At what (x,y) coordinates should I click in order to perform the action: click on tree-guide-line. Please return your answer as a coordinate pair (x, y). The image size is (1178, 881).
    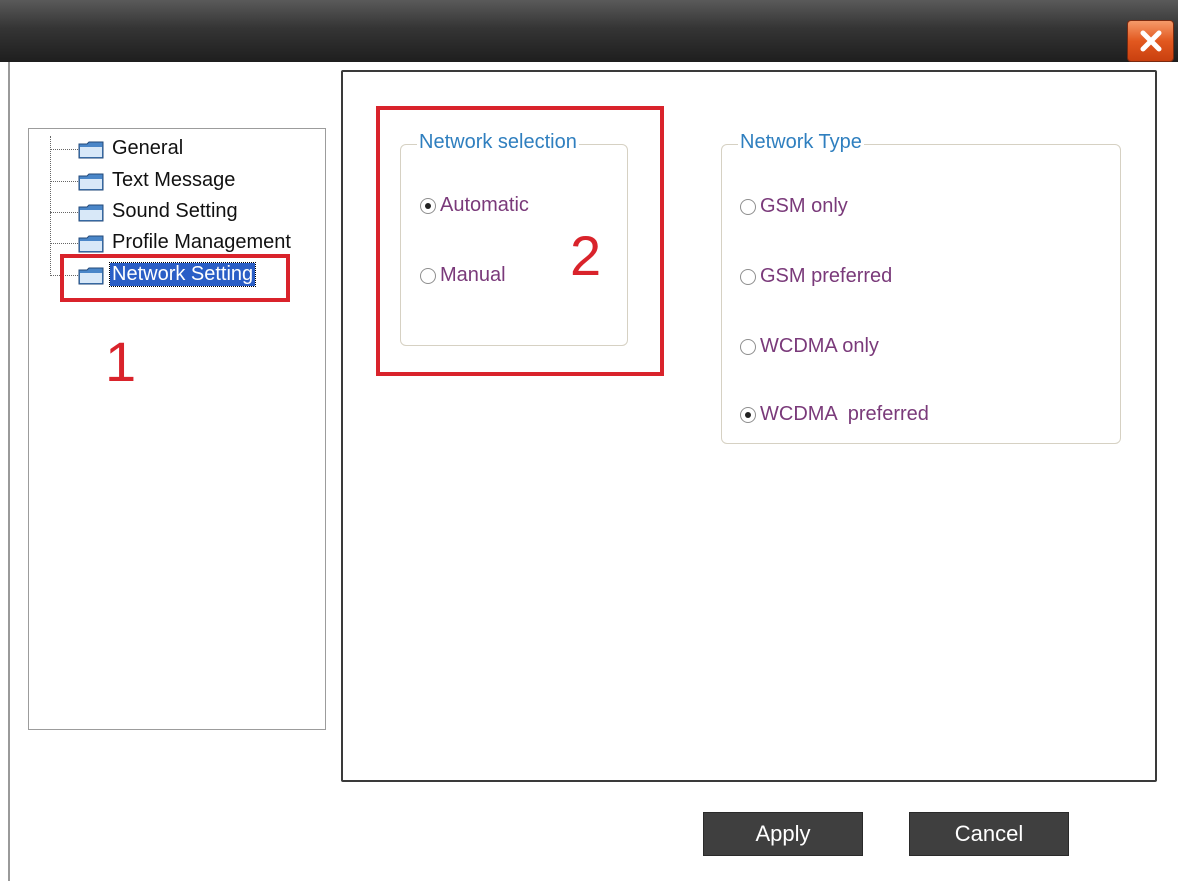
    Looking at the image, I should click on (50, 206).